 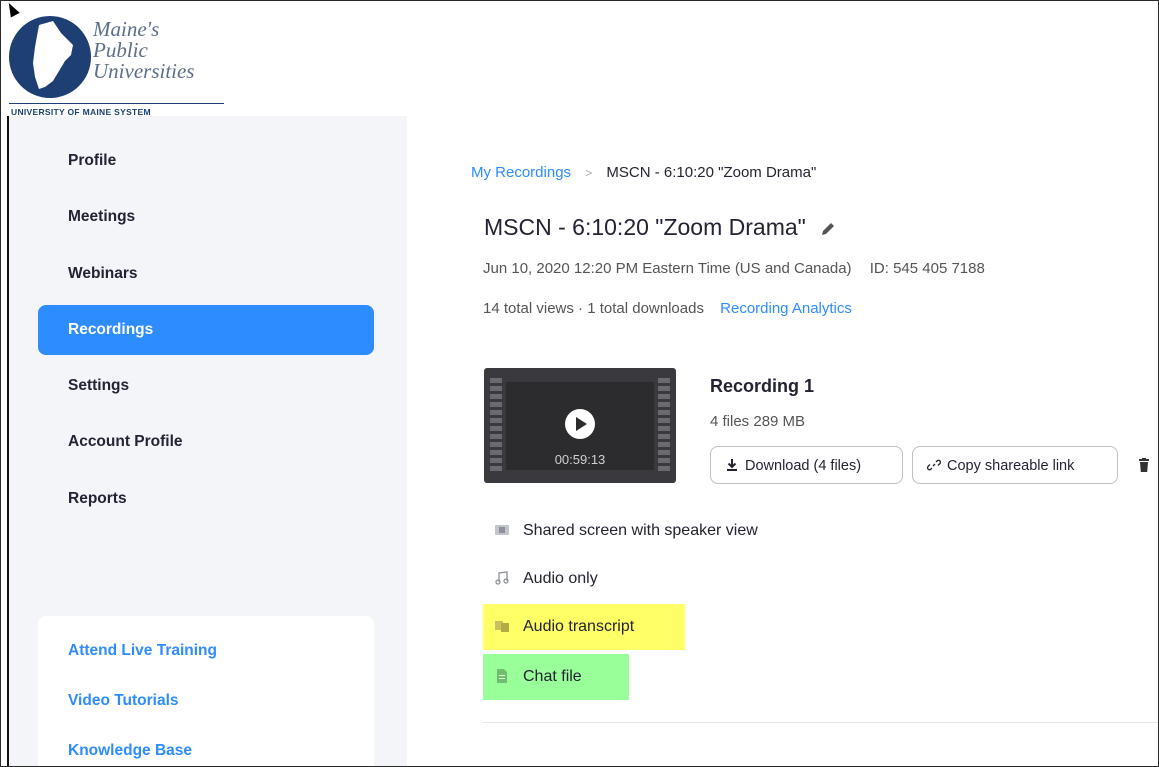 What do you see at coordinates (130, 751) in the screenshot?
I see `knowledge-base-link: Knowledge Base` at bounding box center [130, 751].